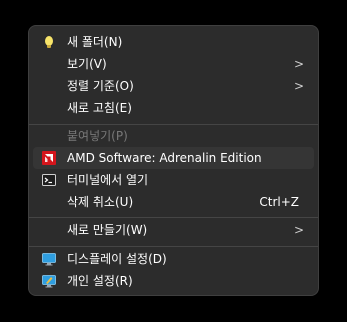  I want to click on menu-item-paste: 붙여넣기(P), so click(173, 136).